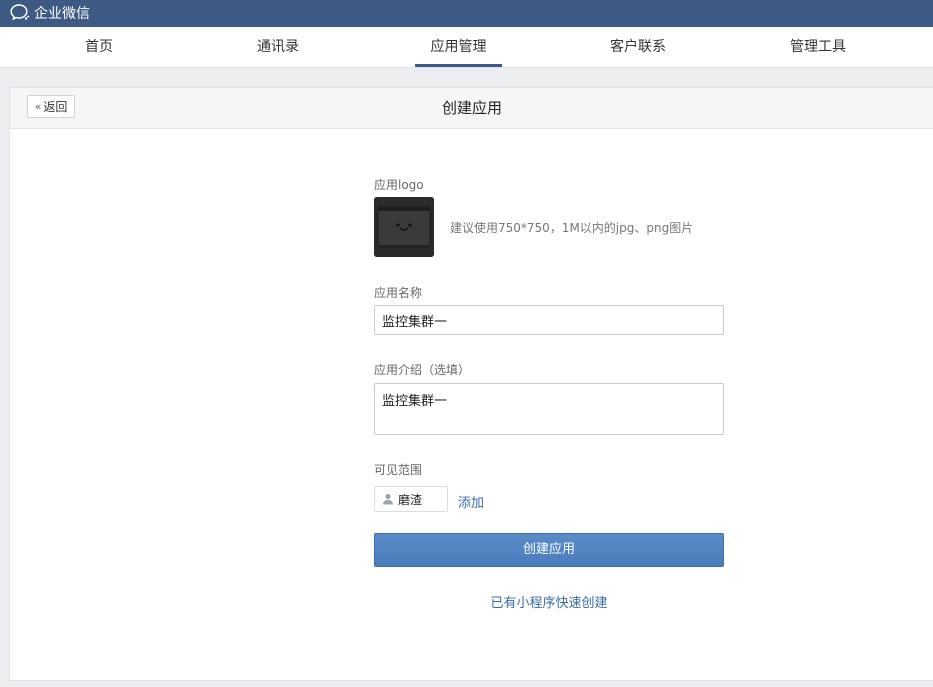 The image size is (933, 687). I want to click on tab-customer-contact: 客户联系, so click(638, 47).